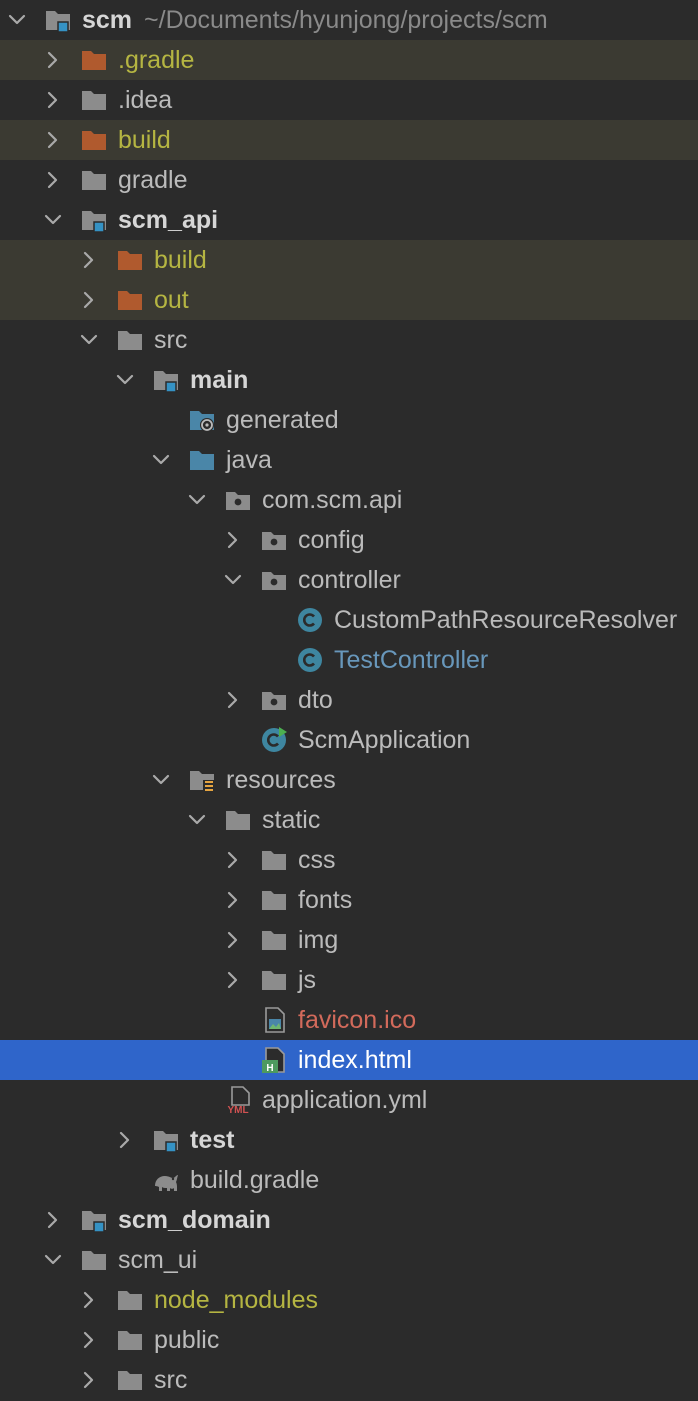 This screenshot has height=1401, width=698. Describe the element at coordinates (349, 20) in the screenshot. I see `tree-row: scm ~/Documents/hyunjong/projects/scm` at that location.